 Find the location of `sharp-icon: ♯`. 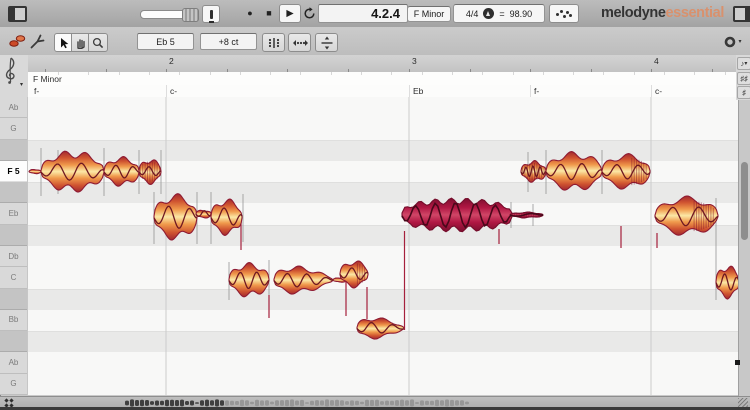

sharp-icon: ♯ is located at coordinates (744, 92).